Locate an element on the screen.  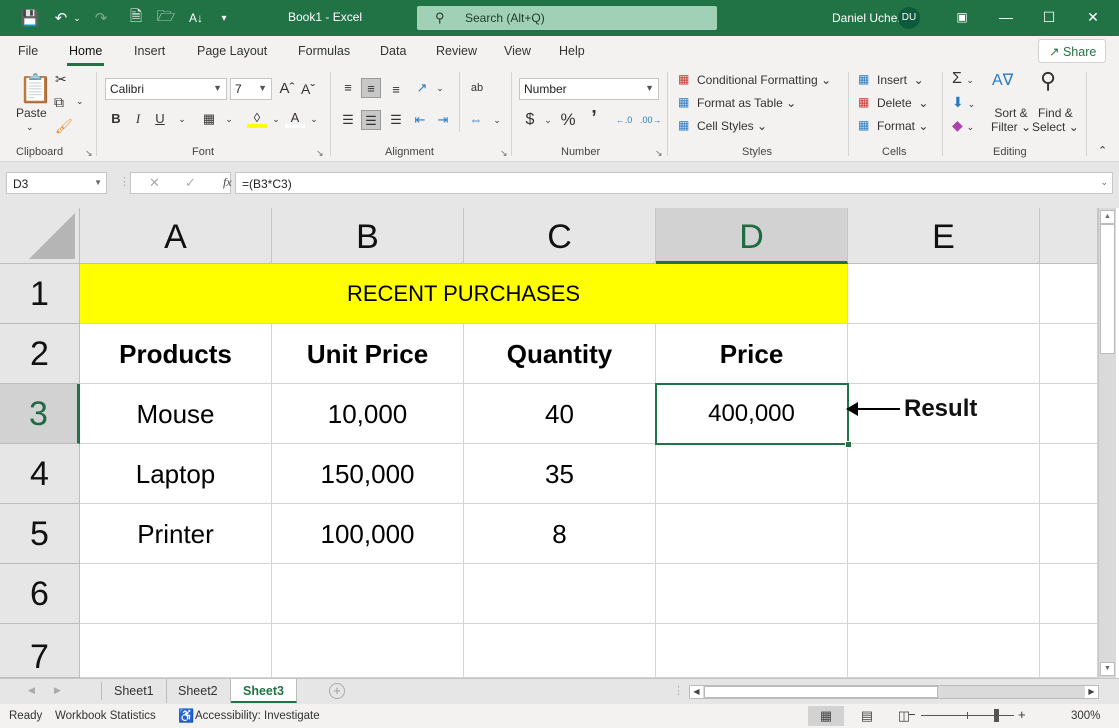
new-file-icon: 🗎 is located at coordinates (136, 18).